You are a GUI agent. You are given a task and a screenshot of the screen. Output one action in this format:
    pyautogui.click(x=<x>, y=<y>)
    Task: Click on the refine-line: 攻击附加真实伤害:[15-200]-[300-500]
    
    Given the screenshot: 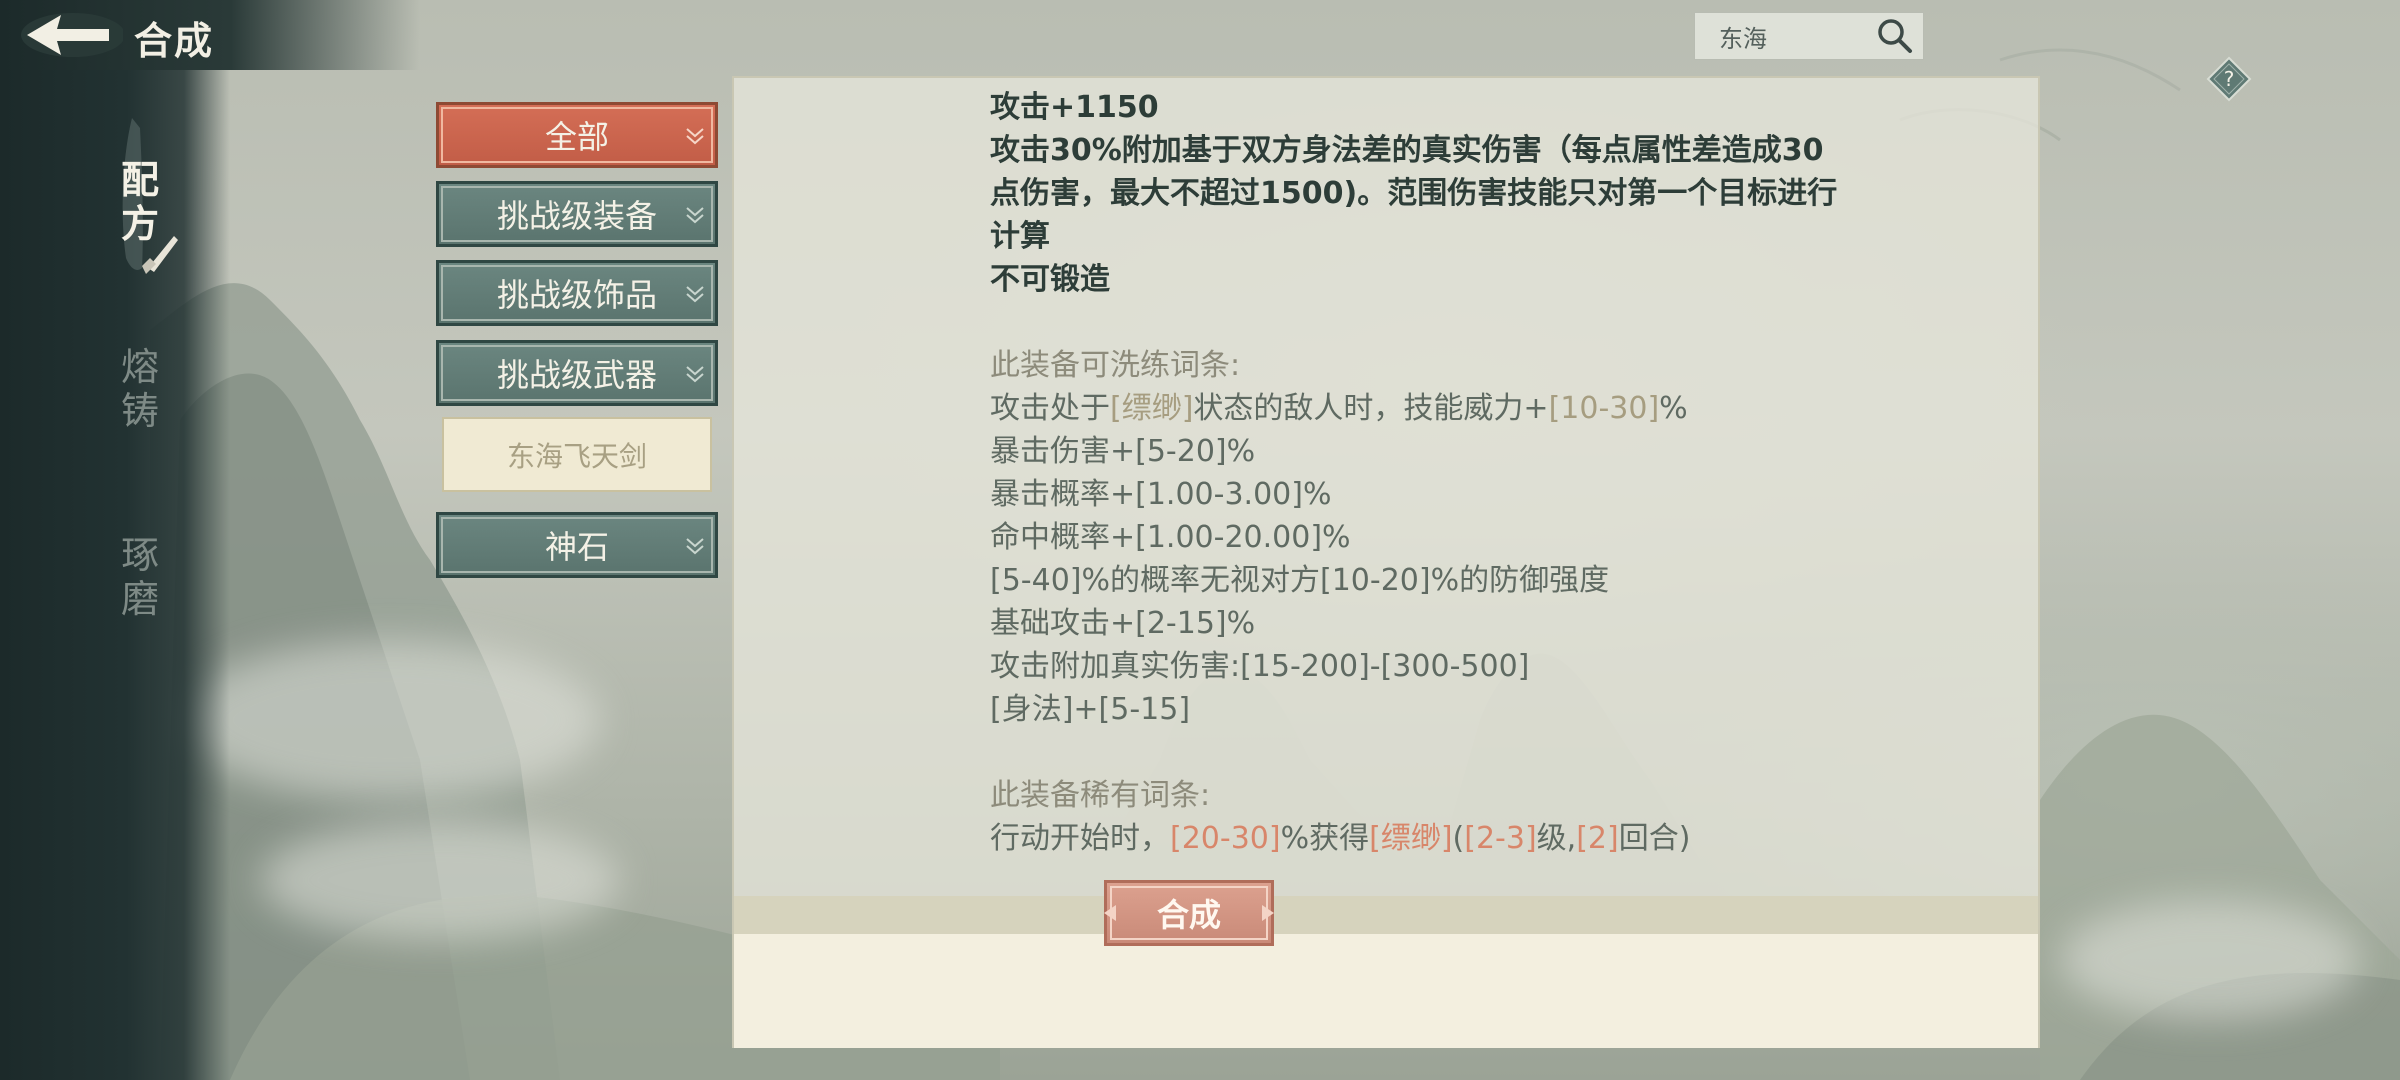 What is the action you would take?
    pyautogui.click(x=1260, y=666)
    